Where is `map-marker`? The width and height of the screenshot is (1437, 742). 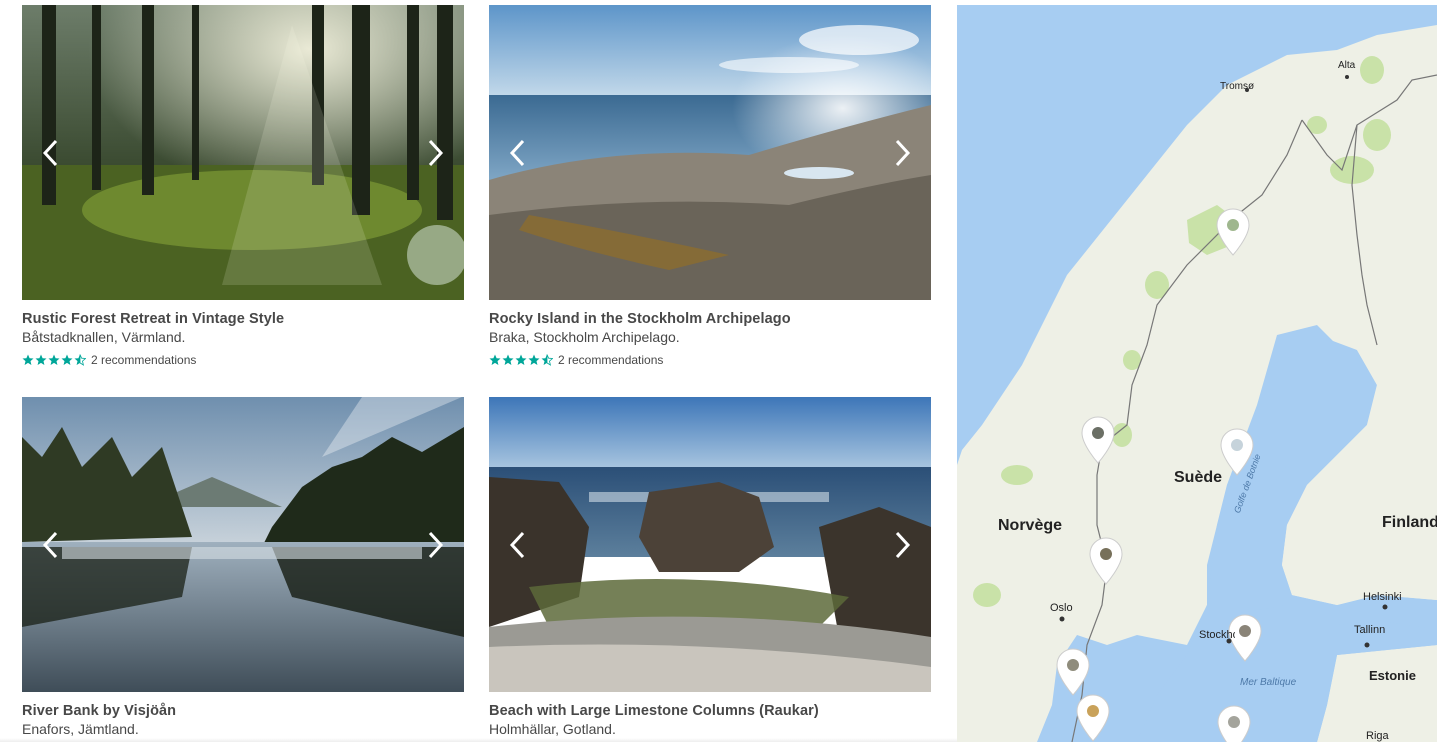
map-marker is located at coordinates (1234, 723).